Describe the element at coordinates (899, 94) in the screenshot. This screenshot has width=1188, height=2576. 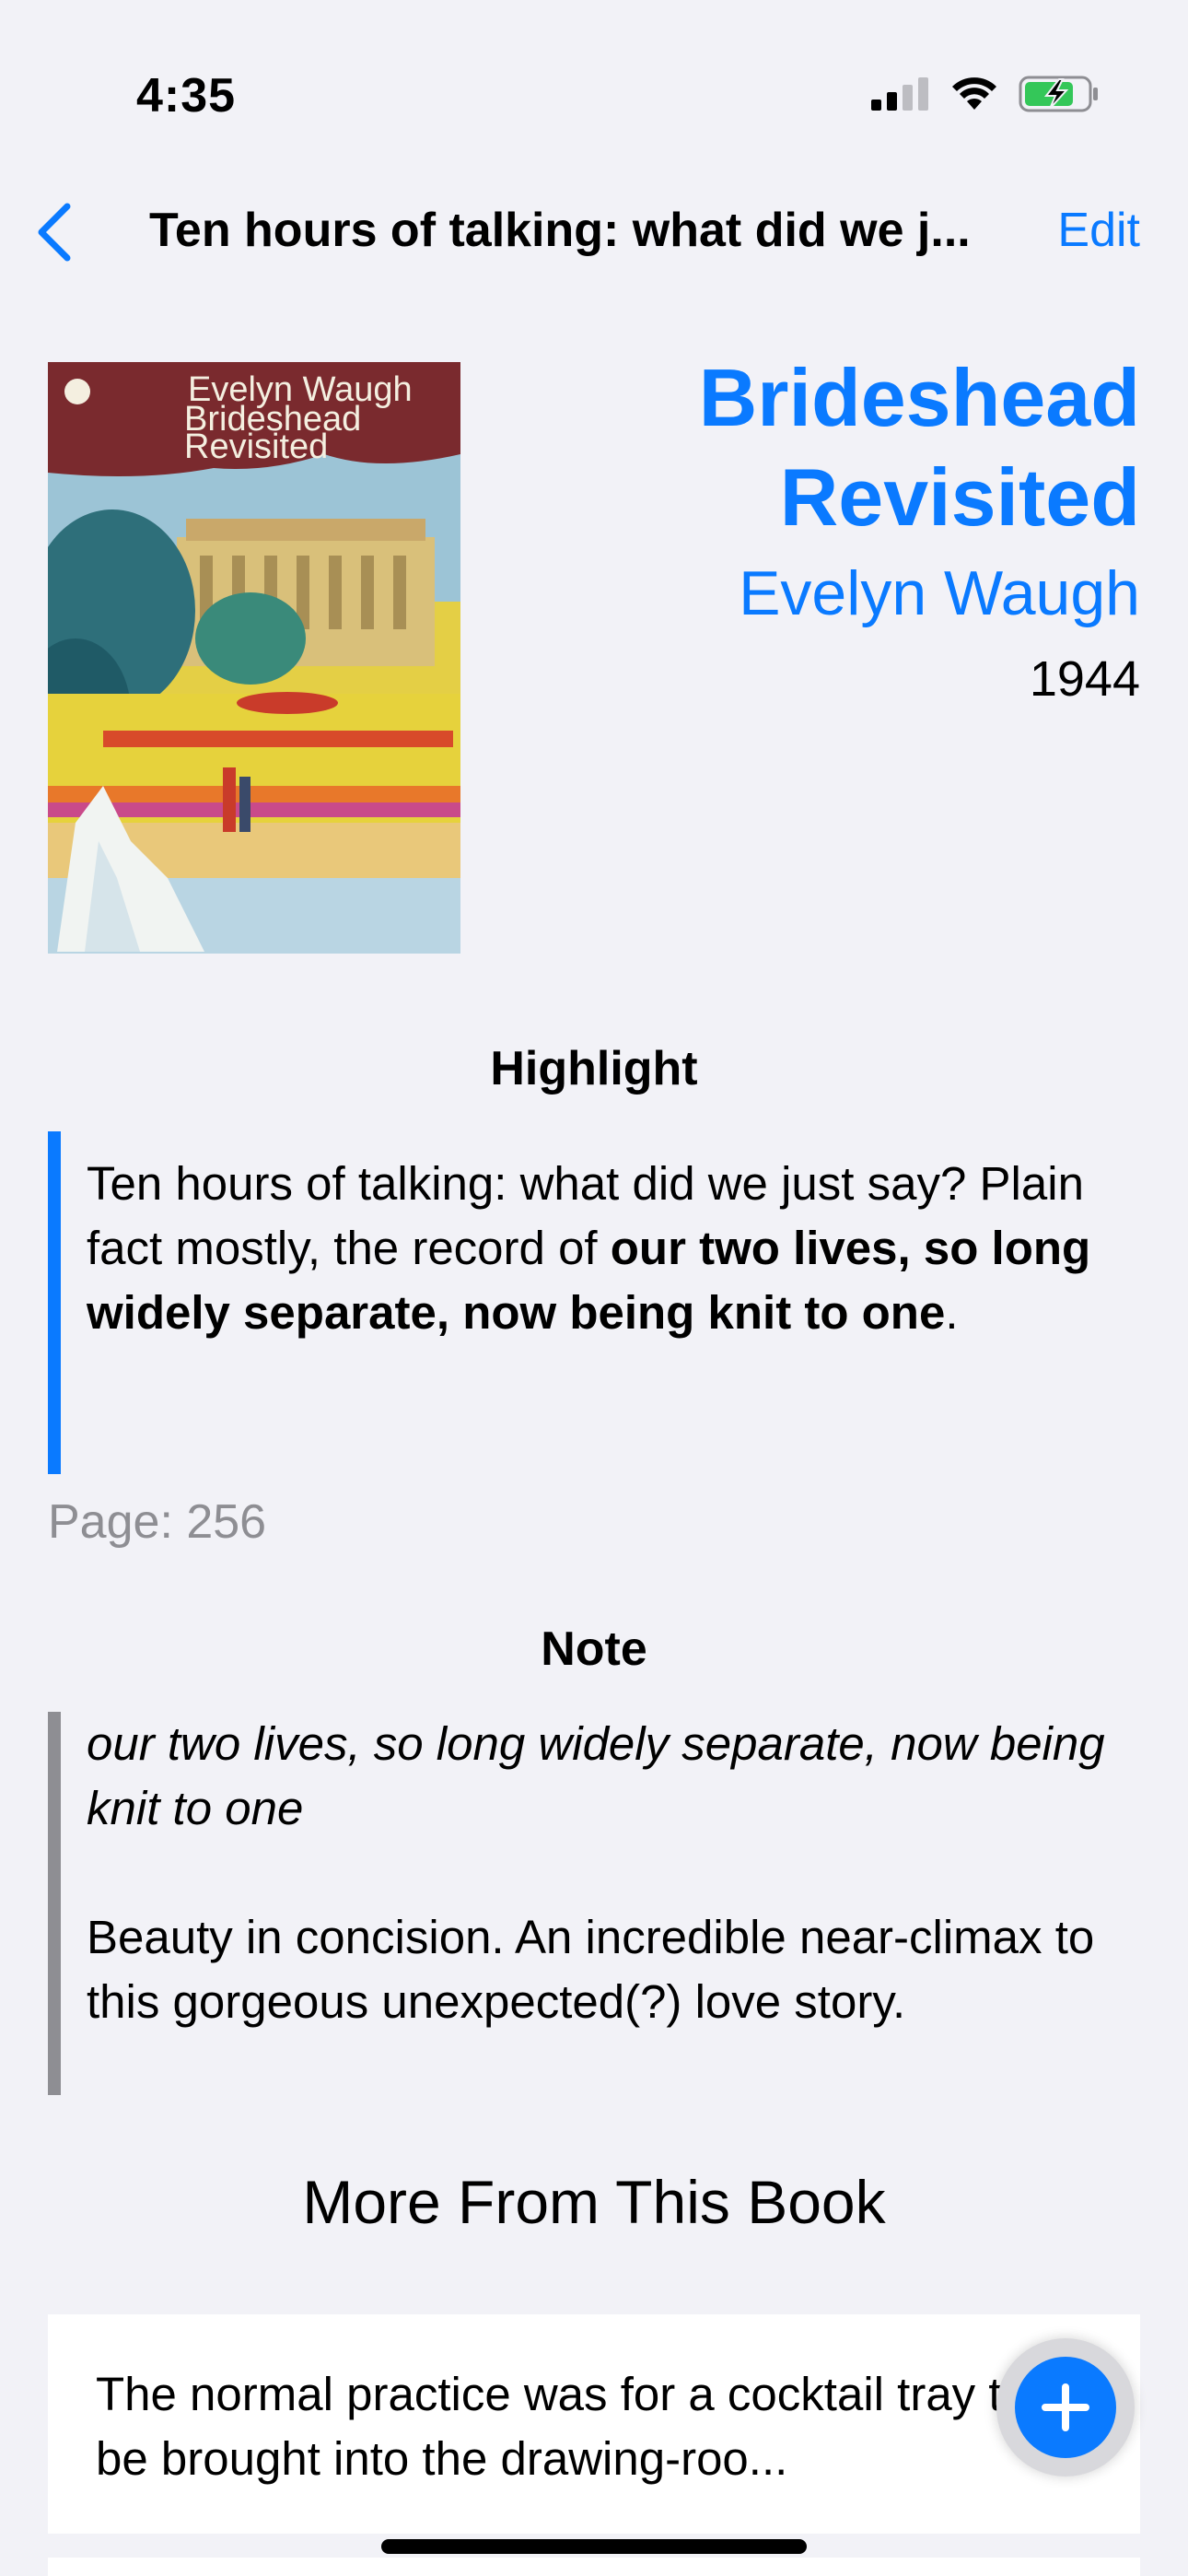
I see `signal-icon` at that location.